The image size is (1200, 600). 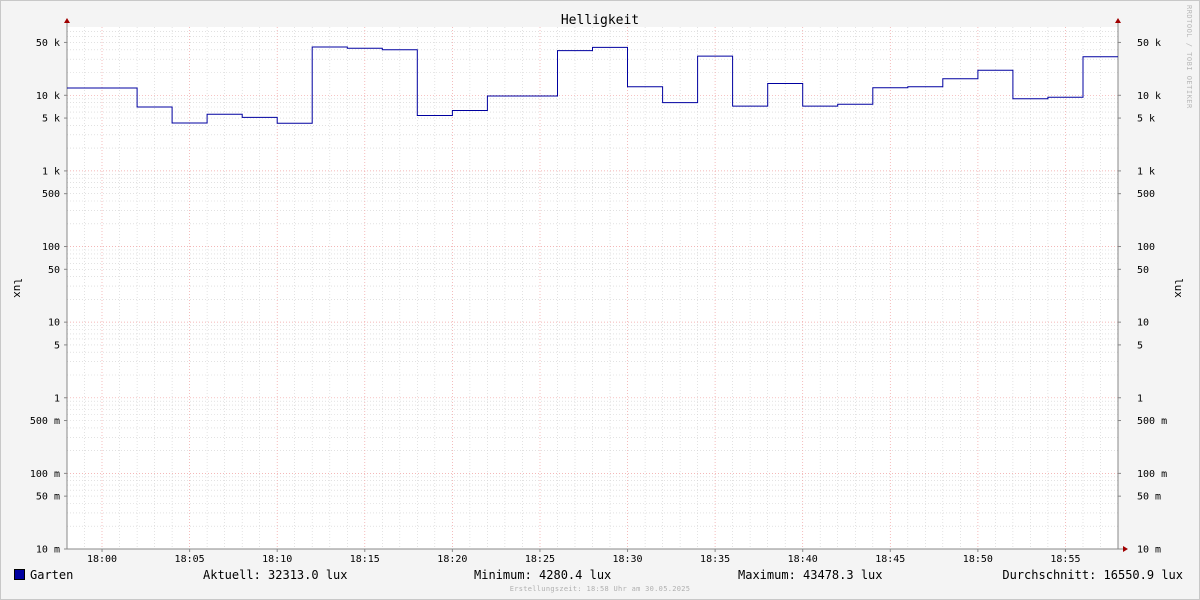 What do you see at coordinates (275, 575) in the screenshot?
I see `legend-current: Aktuell: 32313.0 lux` at bounding box center [275, 575].